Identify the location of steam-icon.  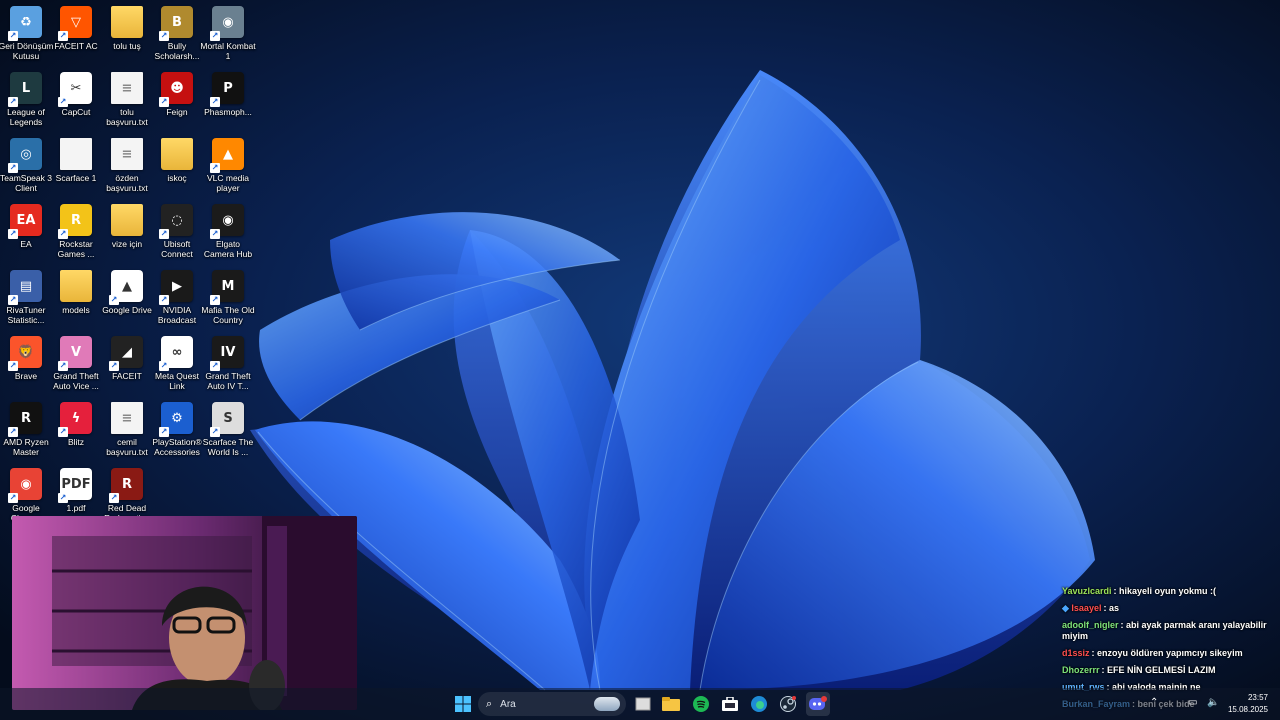
(788, 704).